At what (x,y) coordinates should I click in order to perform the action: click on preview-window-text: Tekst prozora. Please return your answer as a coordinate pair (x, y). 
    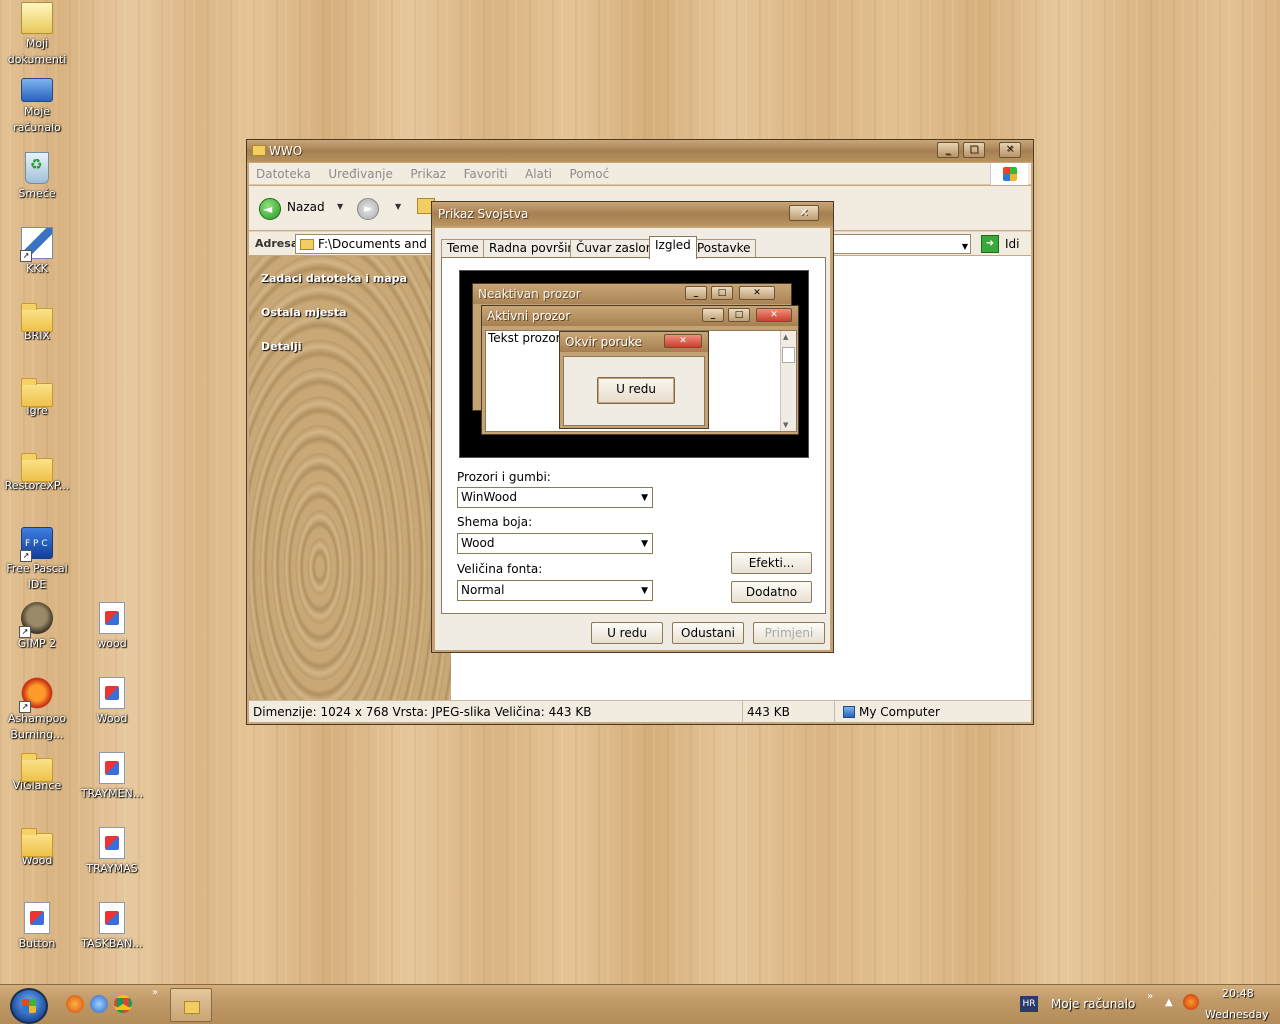
    Looking at the image, I should click on (528, 338).